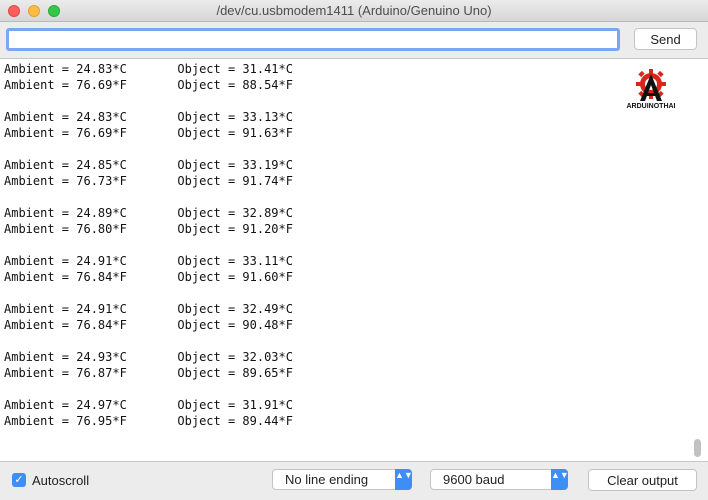 Image resolution: width=708 pixels, height=500 pixels. Describe the element at coordinates (148, 405) in the screenshot. I see `output-line: Ambient = 24.97*C Object = 31.91*C` at that location.